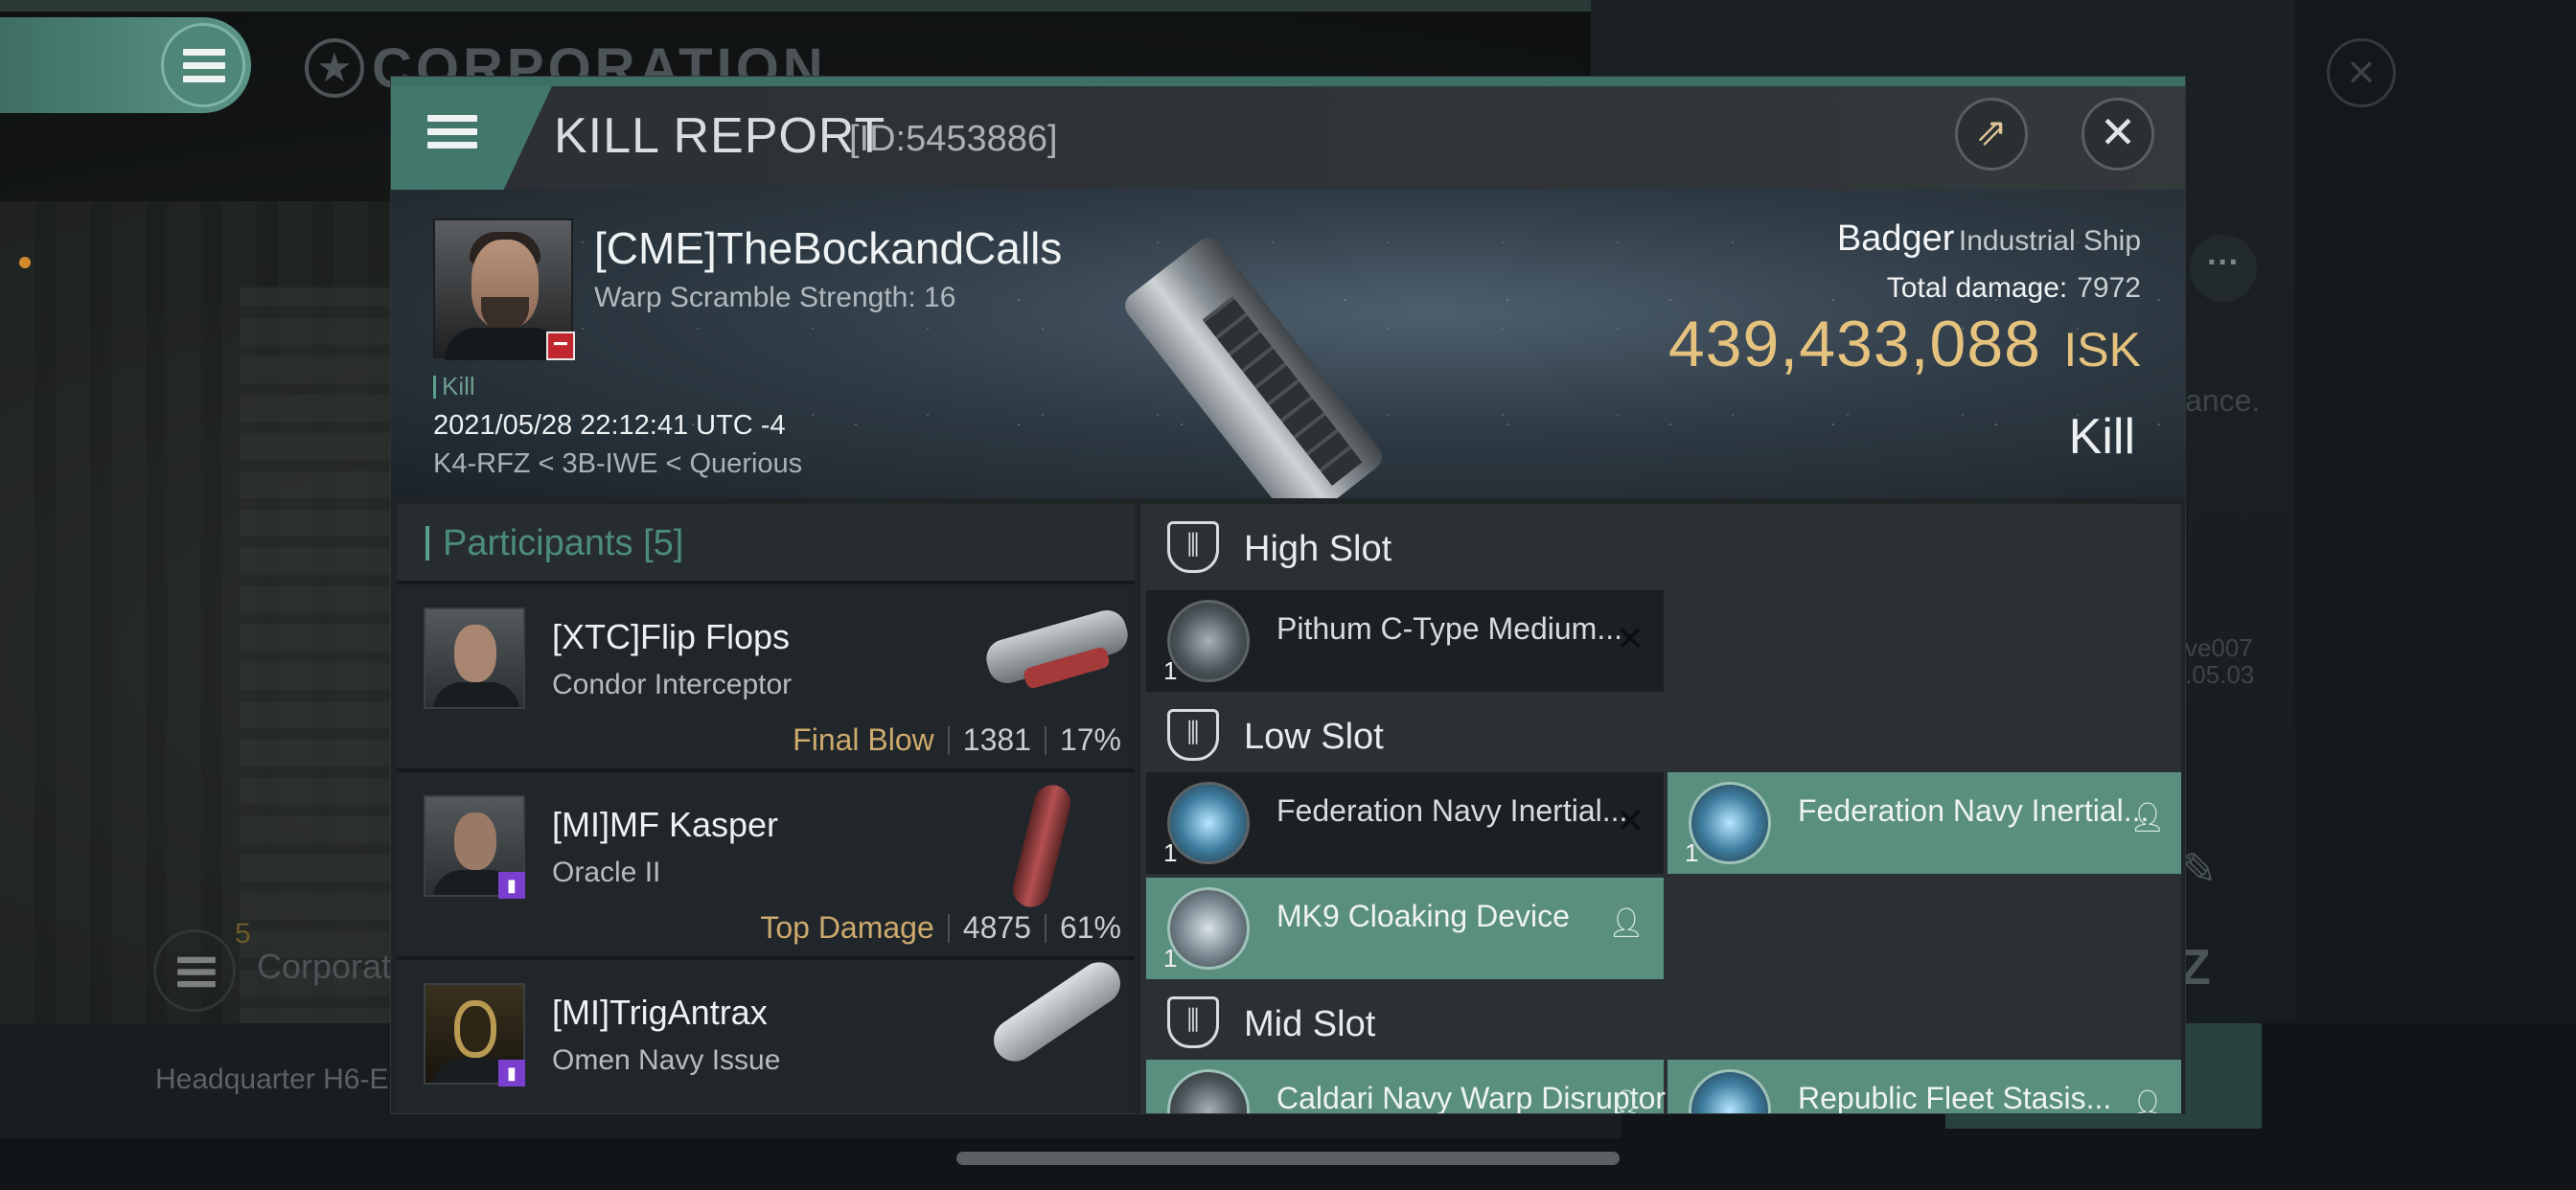  I want to click on outcome-label: Kill, so click(2101, 437).